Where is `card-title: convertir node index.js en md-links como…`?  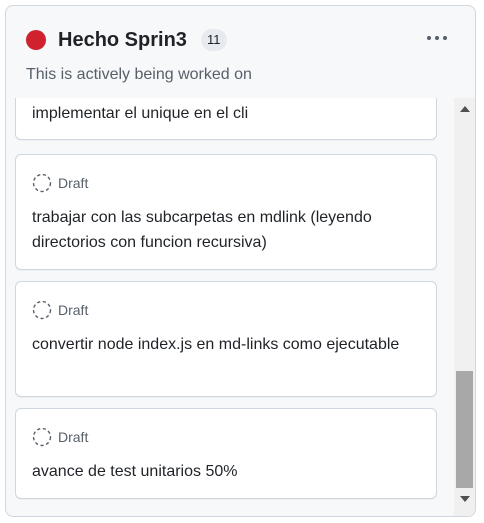
card-title: convertir node index.js en md-links como… is located at coordinates (222, 344).